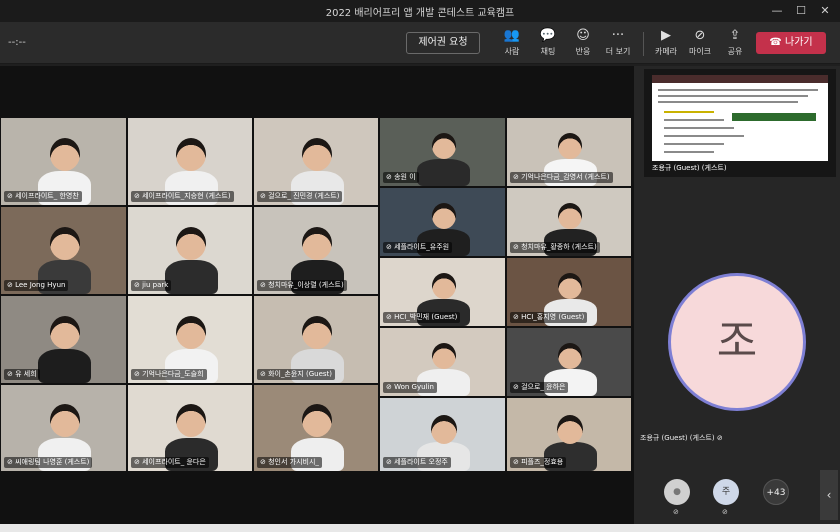 The height and width of the screenshot is (532, 840). I want to click on leave-button: ☎ 나가기, so click(791, 43).